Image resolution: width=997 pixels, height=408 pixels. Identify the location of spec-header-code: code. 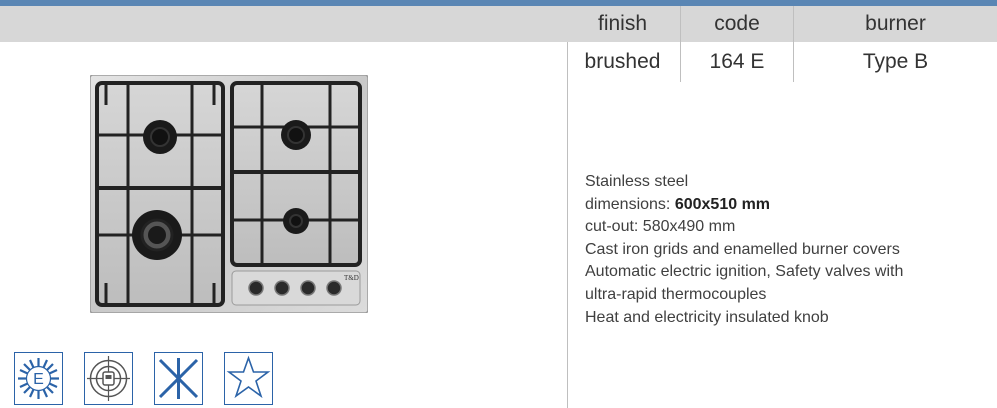
(737, 24).